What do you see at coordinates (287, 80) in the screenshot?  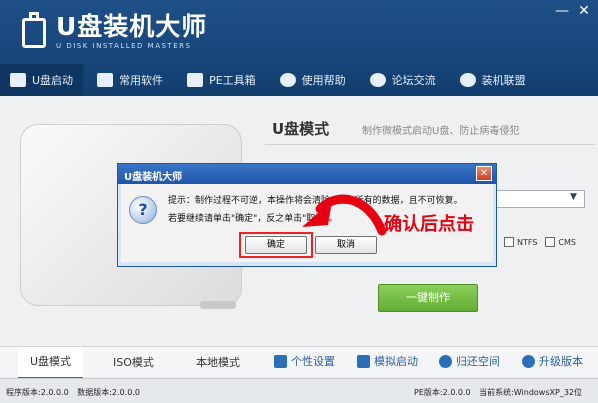 I see `help-icon` at bounding box center [287, 80].